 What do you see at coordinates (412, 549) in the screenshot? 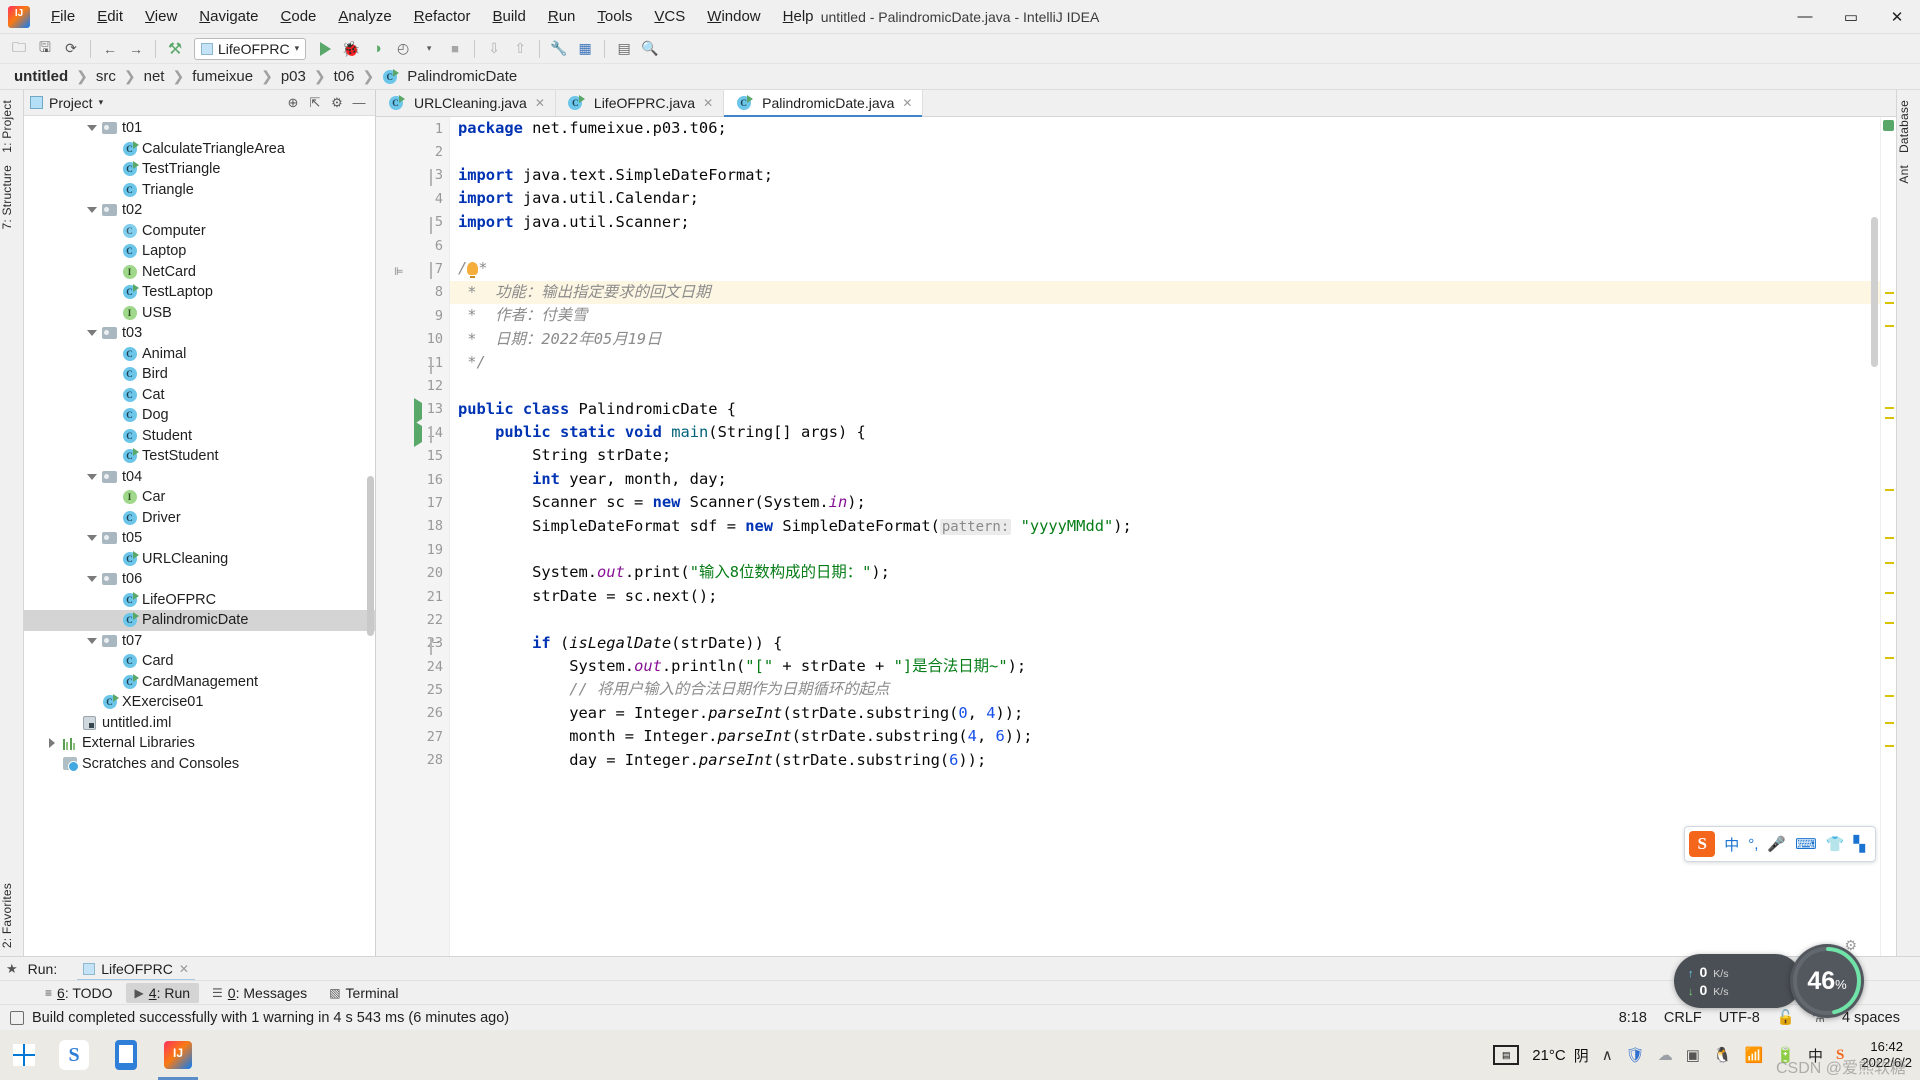
I see `gutter-line-19: 19` at bounding box center [412, 549].